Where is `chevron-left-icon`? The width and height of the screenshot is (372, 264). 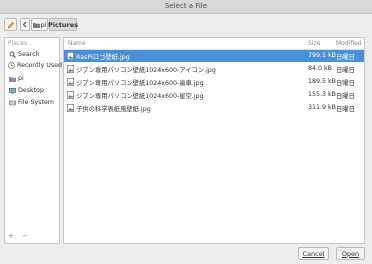 chevron-left-icon is located at coordinates (24, 24).